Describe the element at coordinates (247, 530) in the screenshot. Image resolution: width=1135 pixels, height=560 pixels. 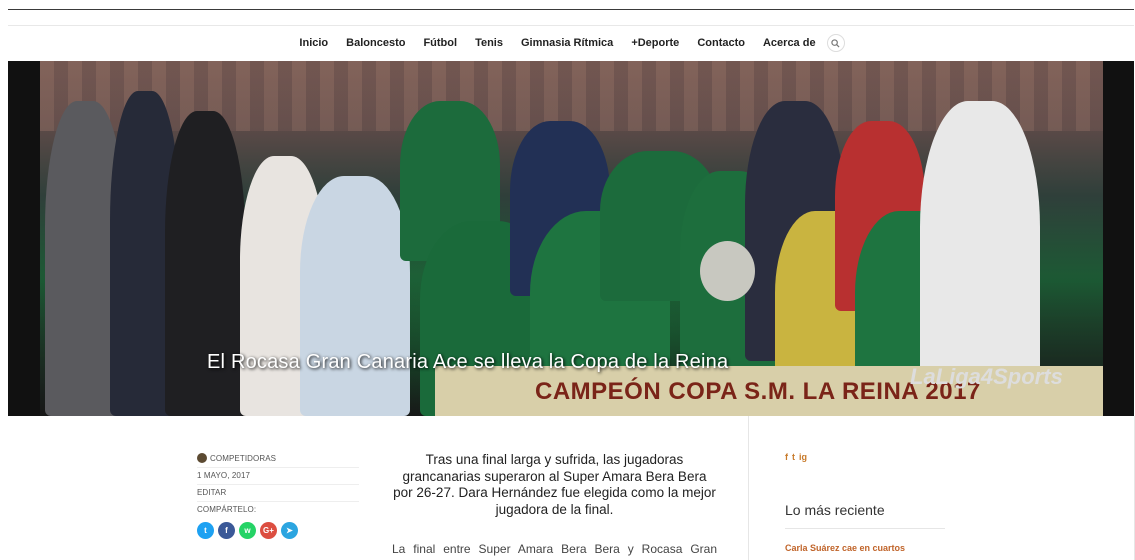
I see `whatsapp-share-icon: w` at that location.